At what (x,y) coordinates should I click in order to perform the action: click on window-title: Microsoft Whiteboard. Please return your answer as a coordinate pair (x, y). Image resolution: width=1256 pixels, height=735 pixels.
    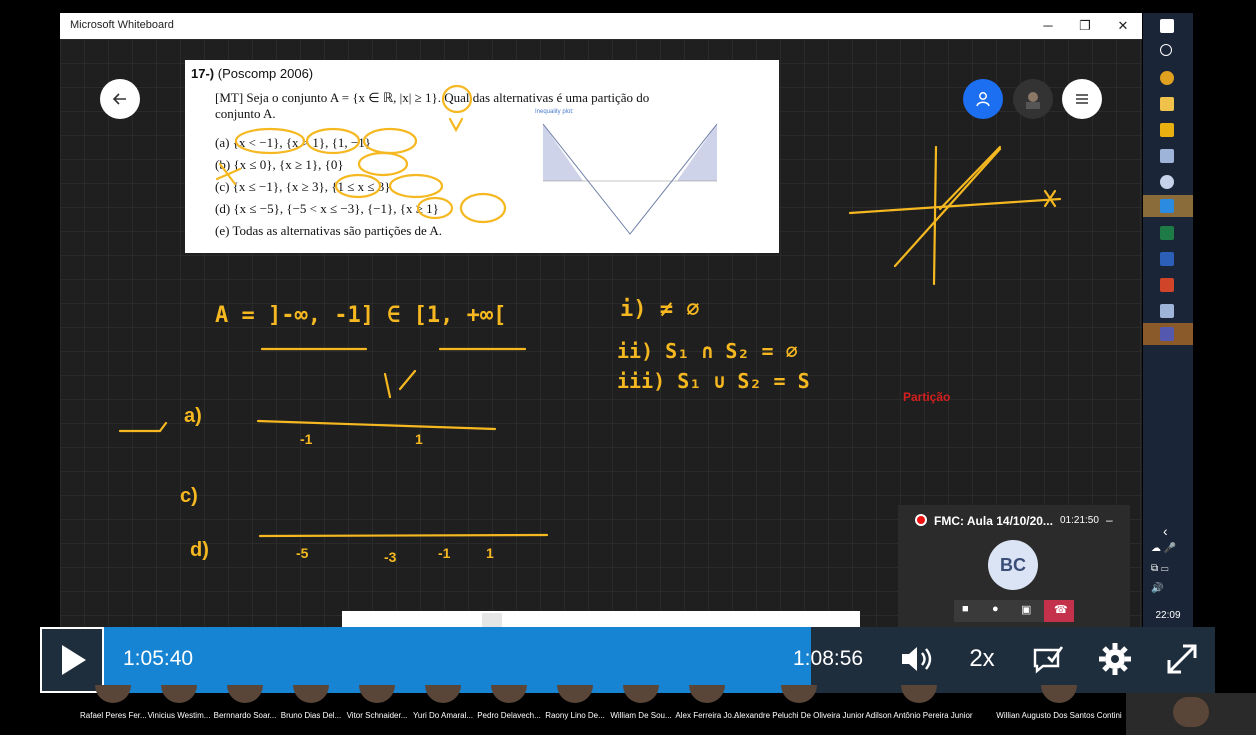
    Looking at the image, I should click on (122, 25).